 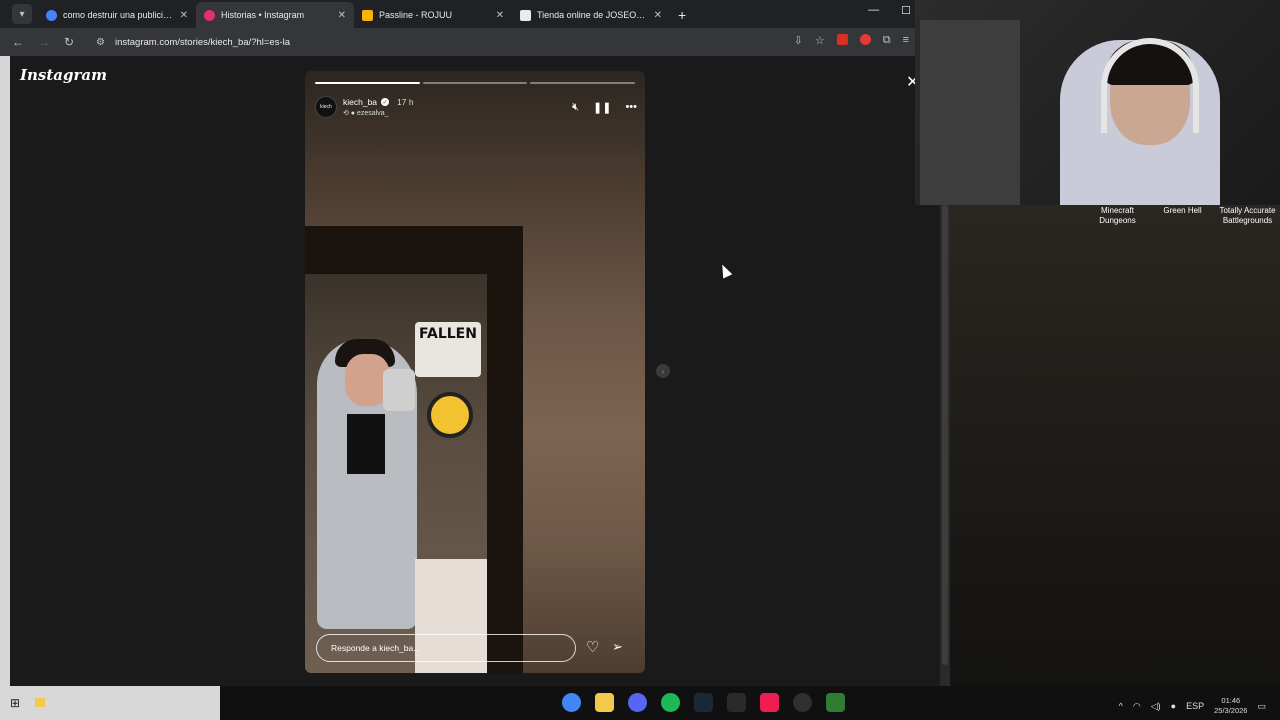 I want to click on game-label: Totally Accurate Battlegrounds, so click(x=1247, y=215).